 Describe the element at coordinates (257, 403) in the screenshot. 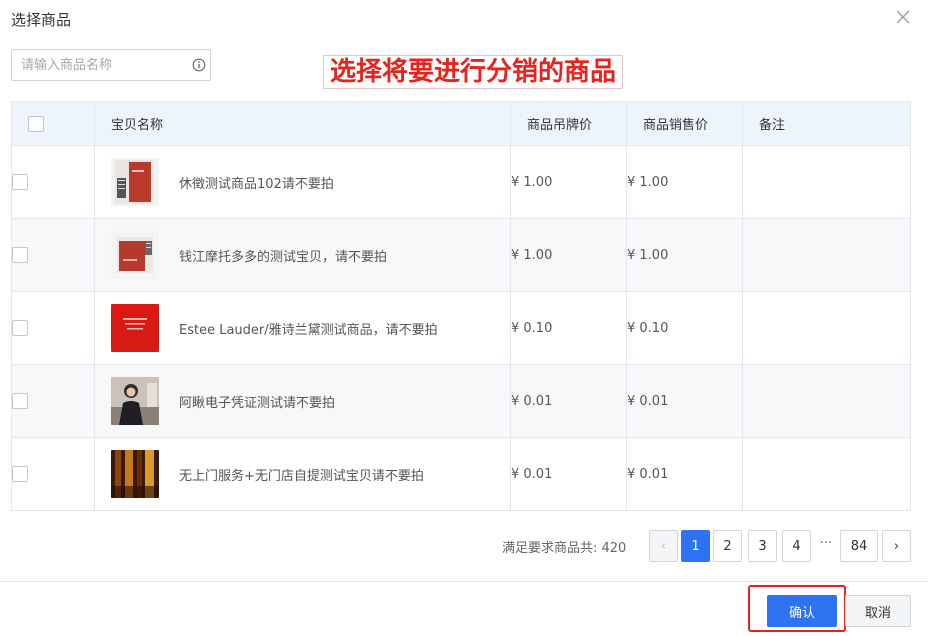

I see `product-name: 阿瞅电子凭证测试请不要拍` at that location.